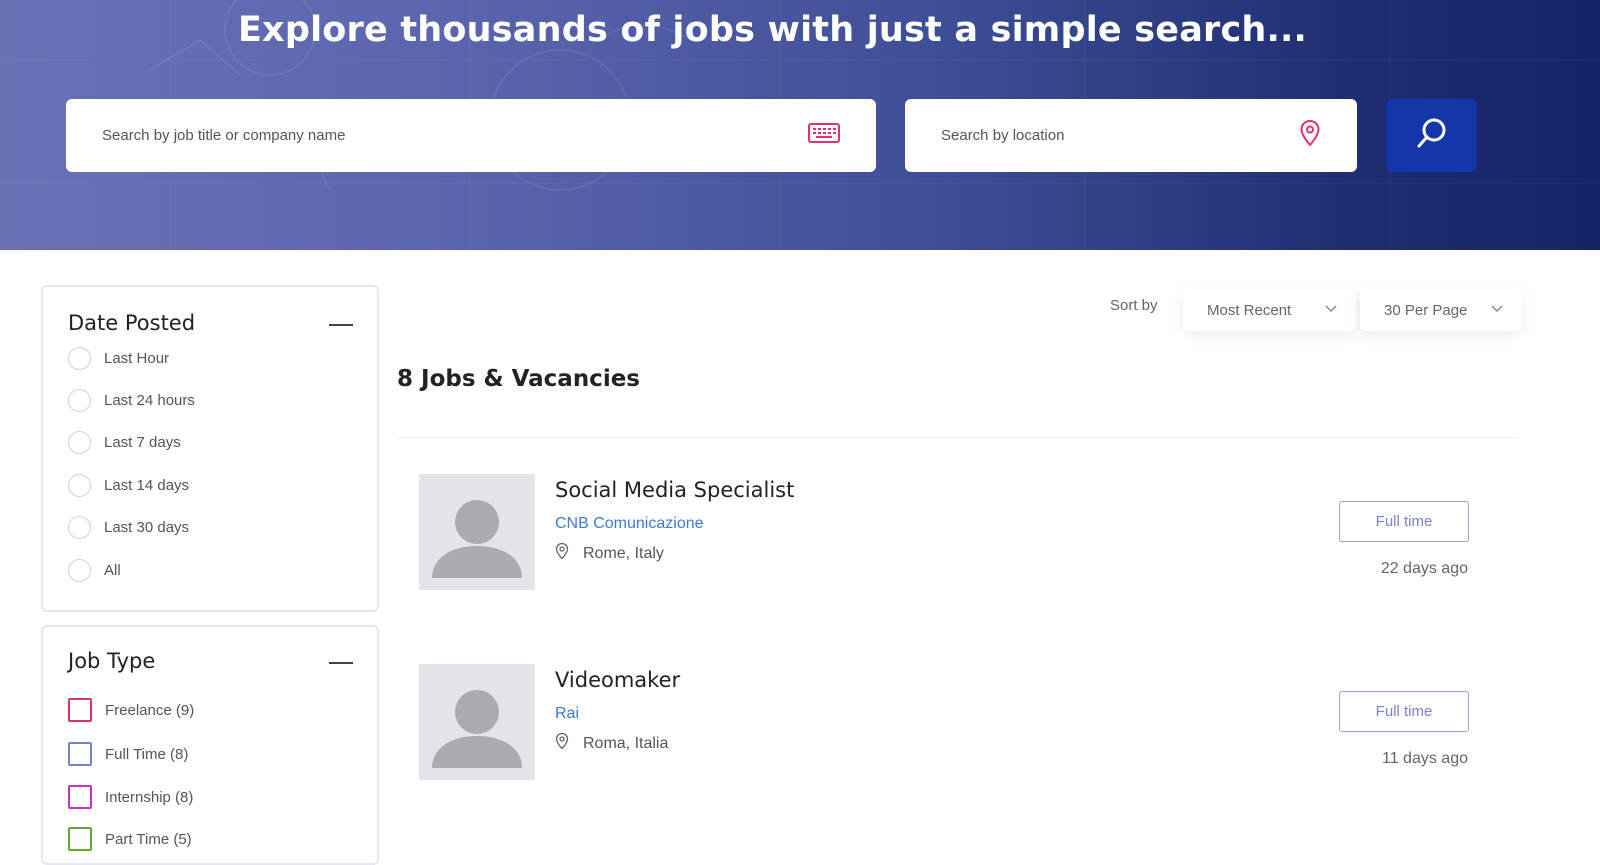 The height and width of the screenshot is (865, 1600). I want to click on job-type-title: Job Type, so click(112, 661).